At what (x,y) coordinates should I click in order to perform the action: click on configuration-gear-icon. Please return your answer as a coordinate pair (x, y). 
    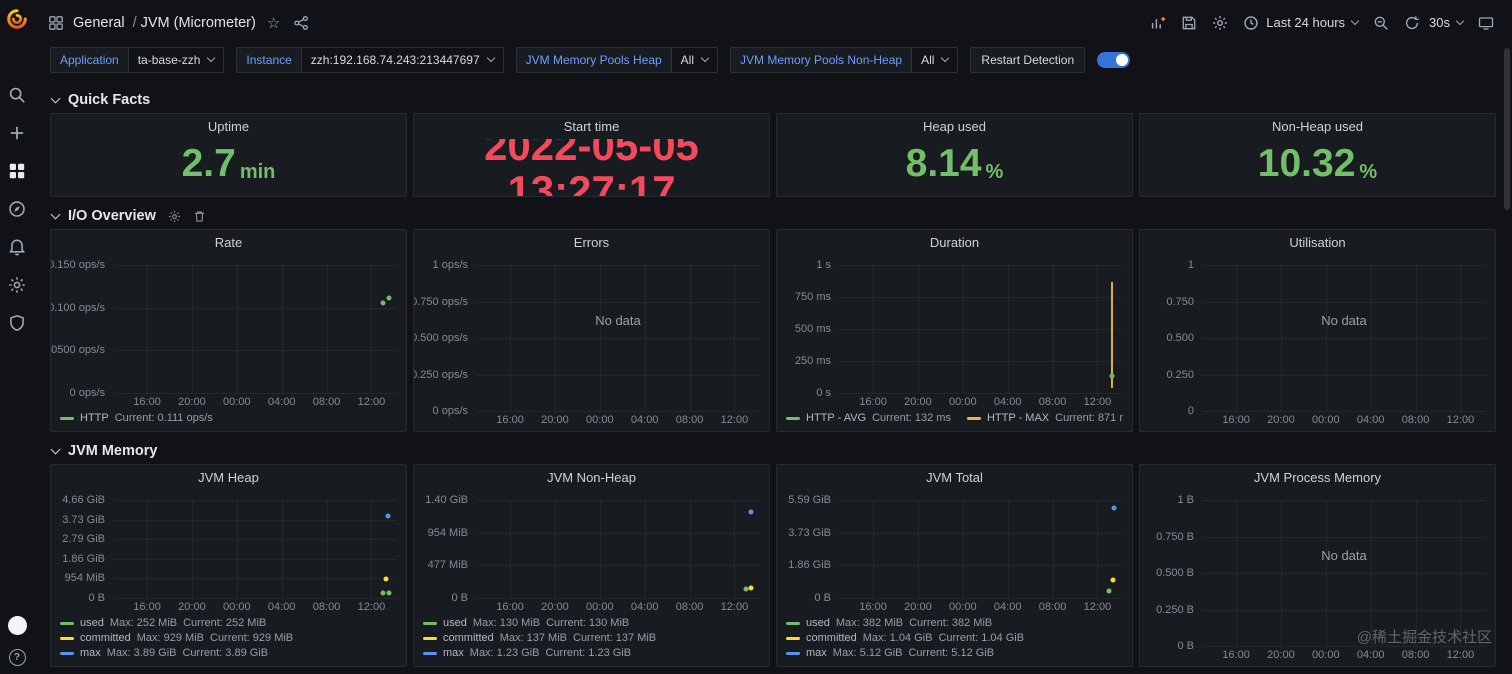
    Looking at the image, I should click on (17, 285).